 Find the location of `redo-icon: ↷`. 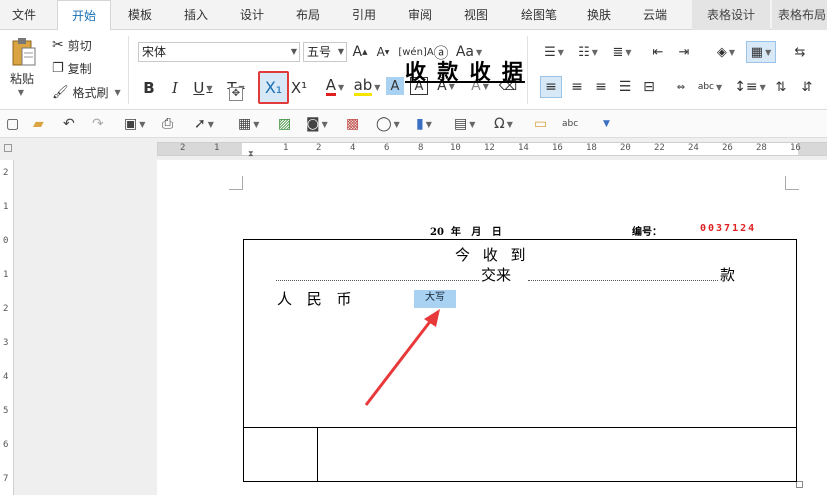

redo-icon: ↷ is located at coordinates (98, 124).